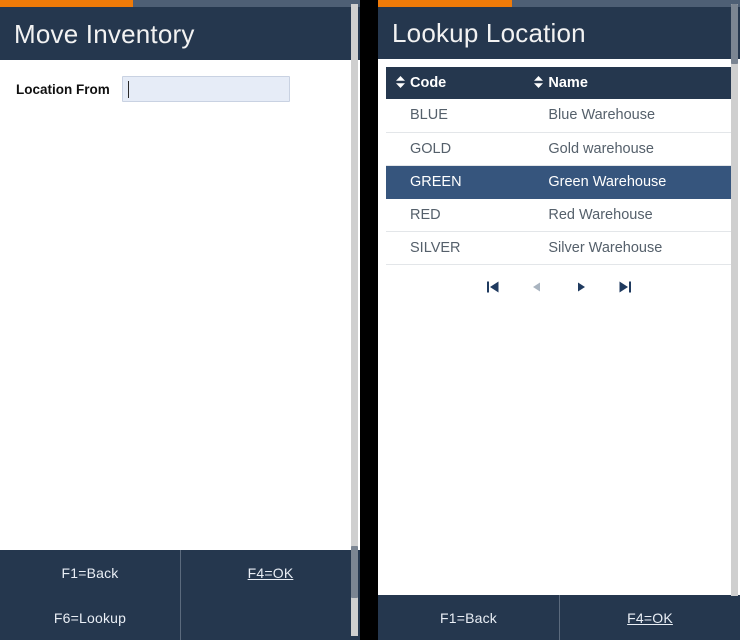 The width and height of the screenshot is (740, 640). What do you see at coordinates (354, 320) in the screenshot?
I see `left-panel-scrollbar` at bounding box center [354, 320].